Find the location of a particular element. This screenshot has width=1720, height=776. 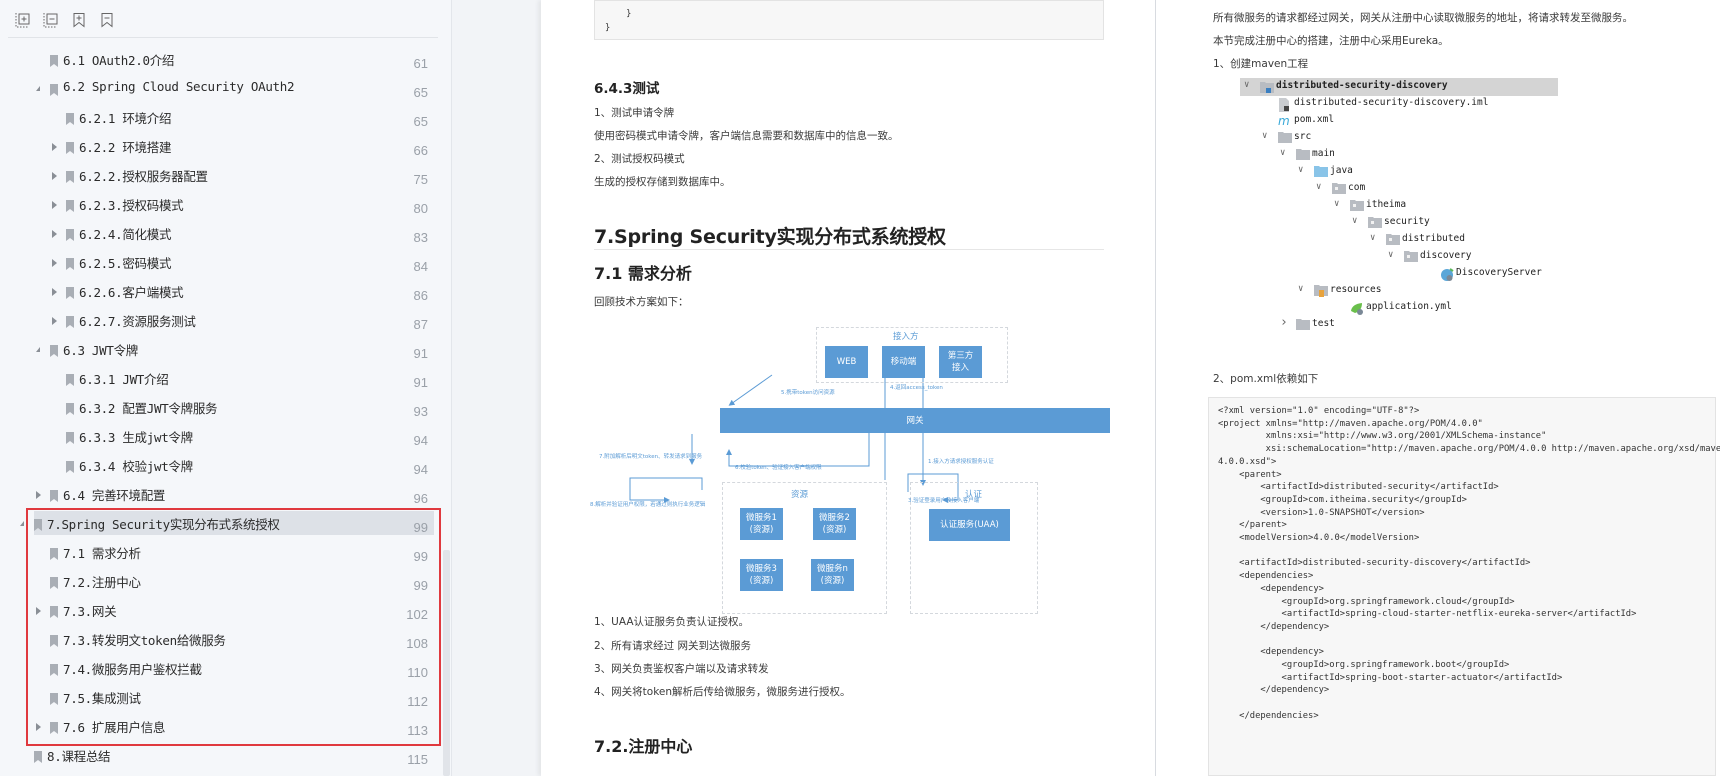

code-line: </dependency> is located at coordinates (1274, 626).